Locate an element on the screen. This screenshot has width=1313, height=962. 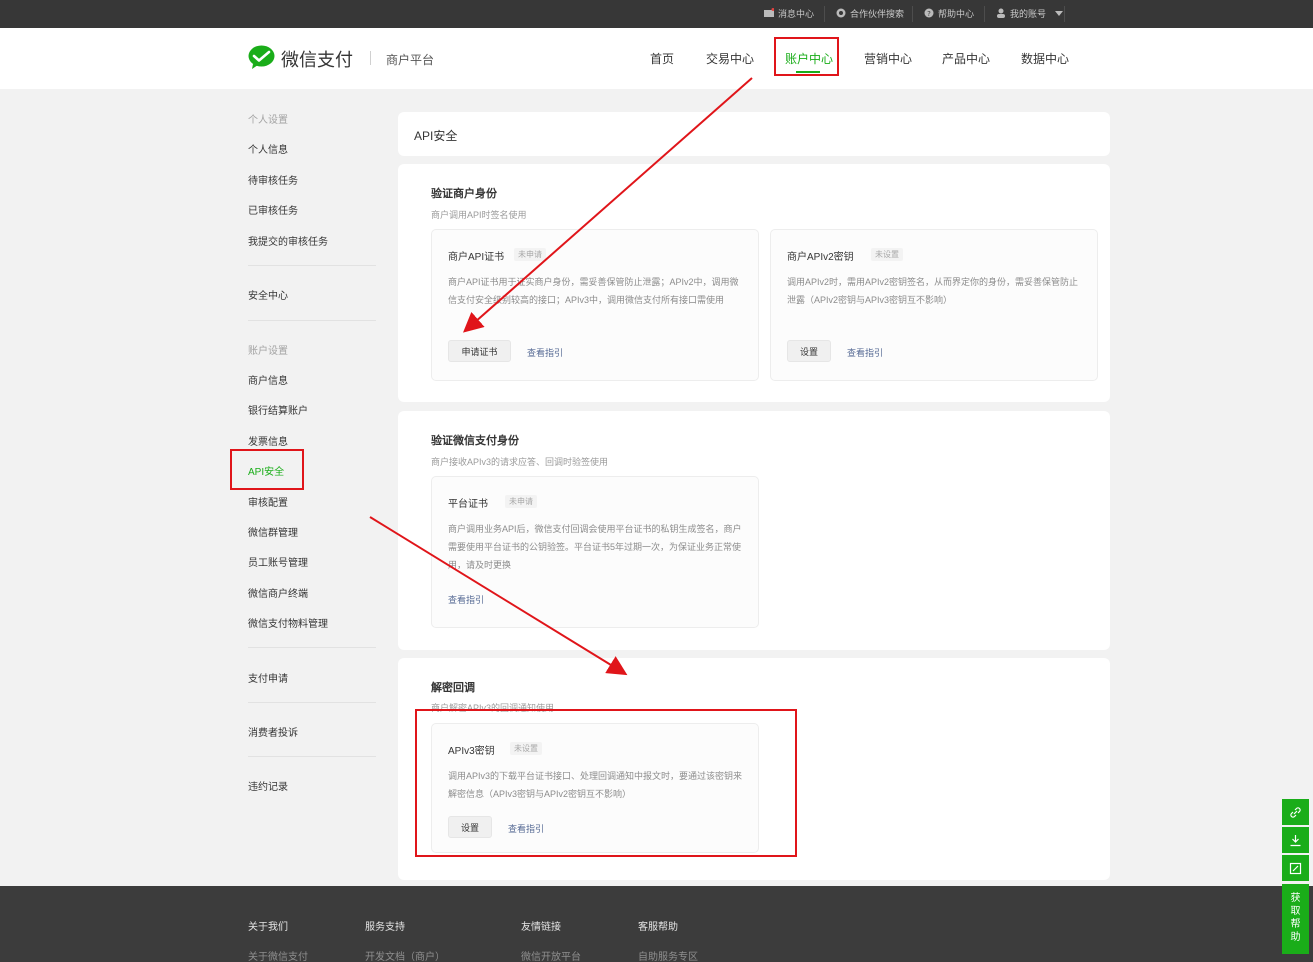
nav-data-center: 数据中心 is located at coordinates (1045, 58).